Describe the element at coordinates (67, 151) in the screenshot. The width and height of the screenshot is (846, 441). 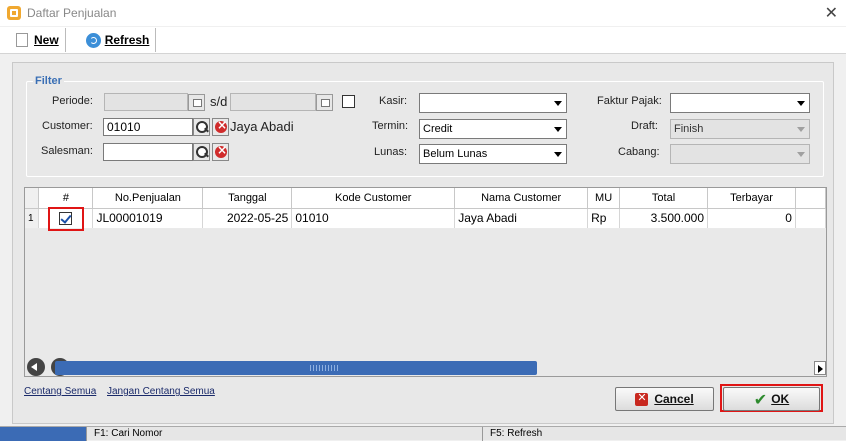
I see `salesman-label: Salesman:` at that location.